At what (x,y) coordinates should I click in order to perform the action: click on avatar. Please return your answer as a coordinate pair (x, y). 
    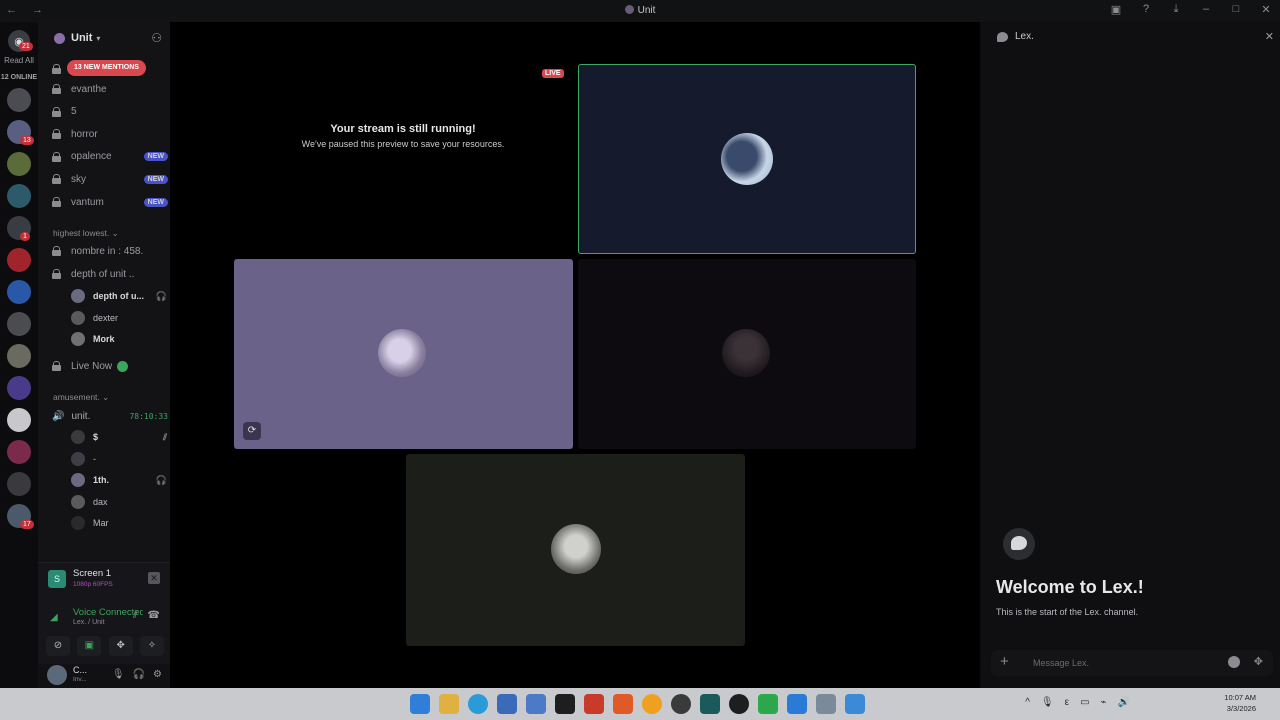
    Looking at the image, I should click on (57, 675).